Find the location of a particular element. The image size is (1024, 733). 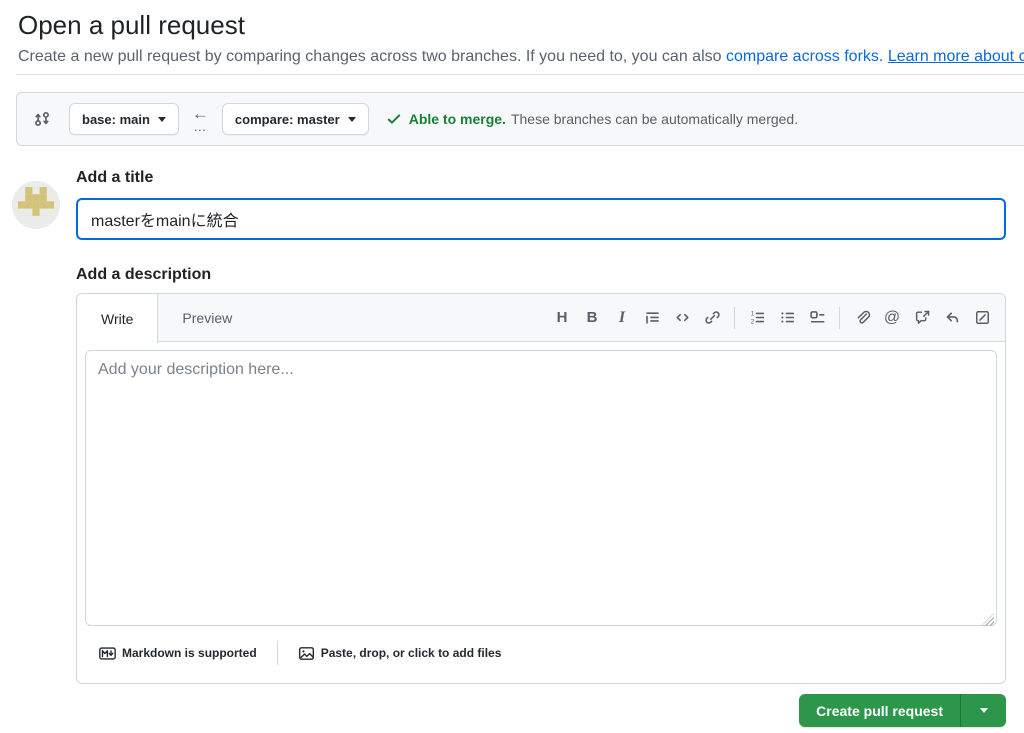

page-title: Open a pull request is located at coordinates (131, 25).